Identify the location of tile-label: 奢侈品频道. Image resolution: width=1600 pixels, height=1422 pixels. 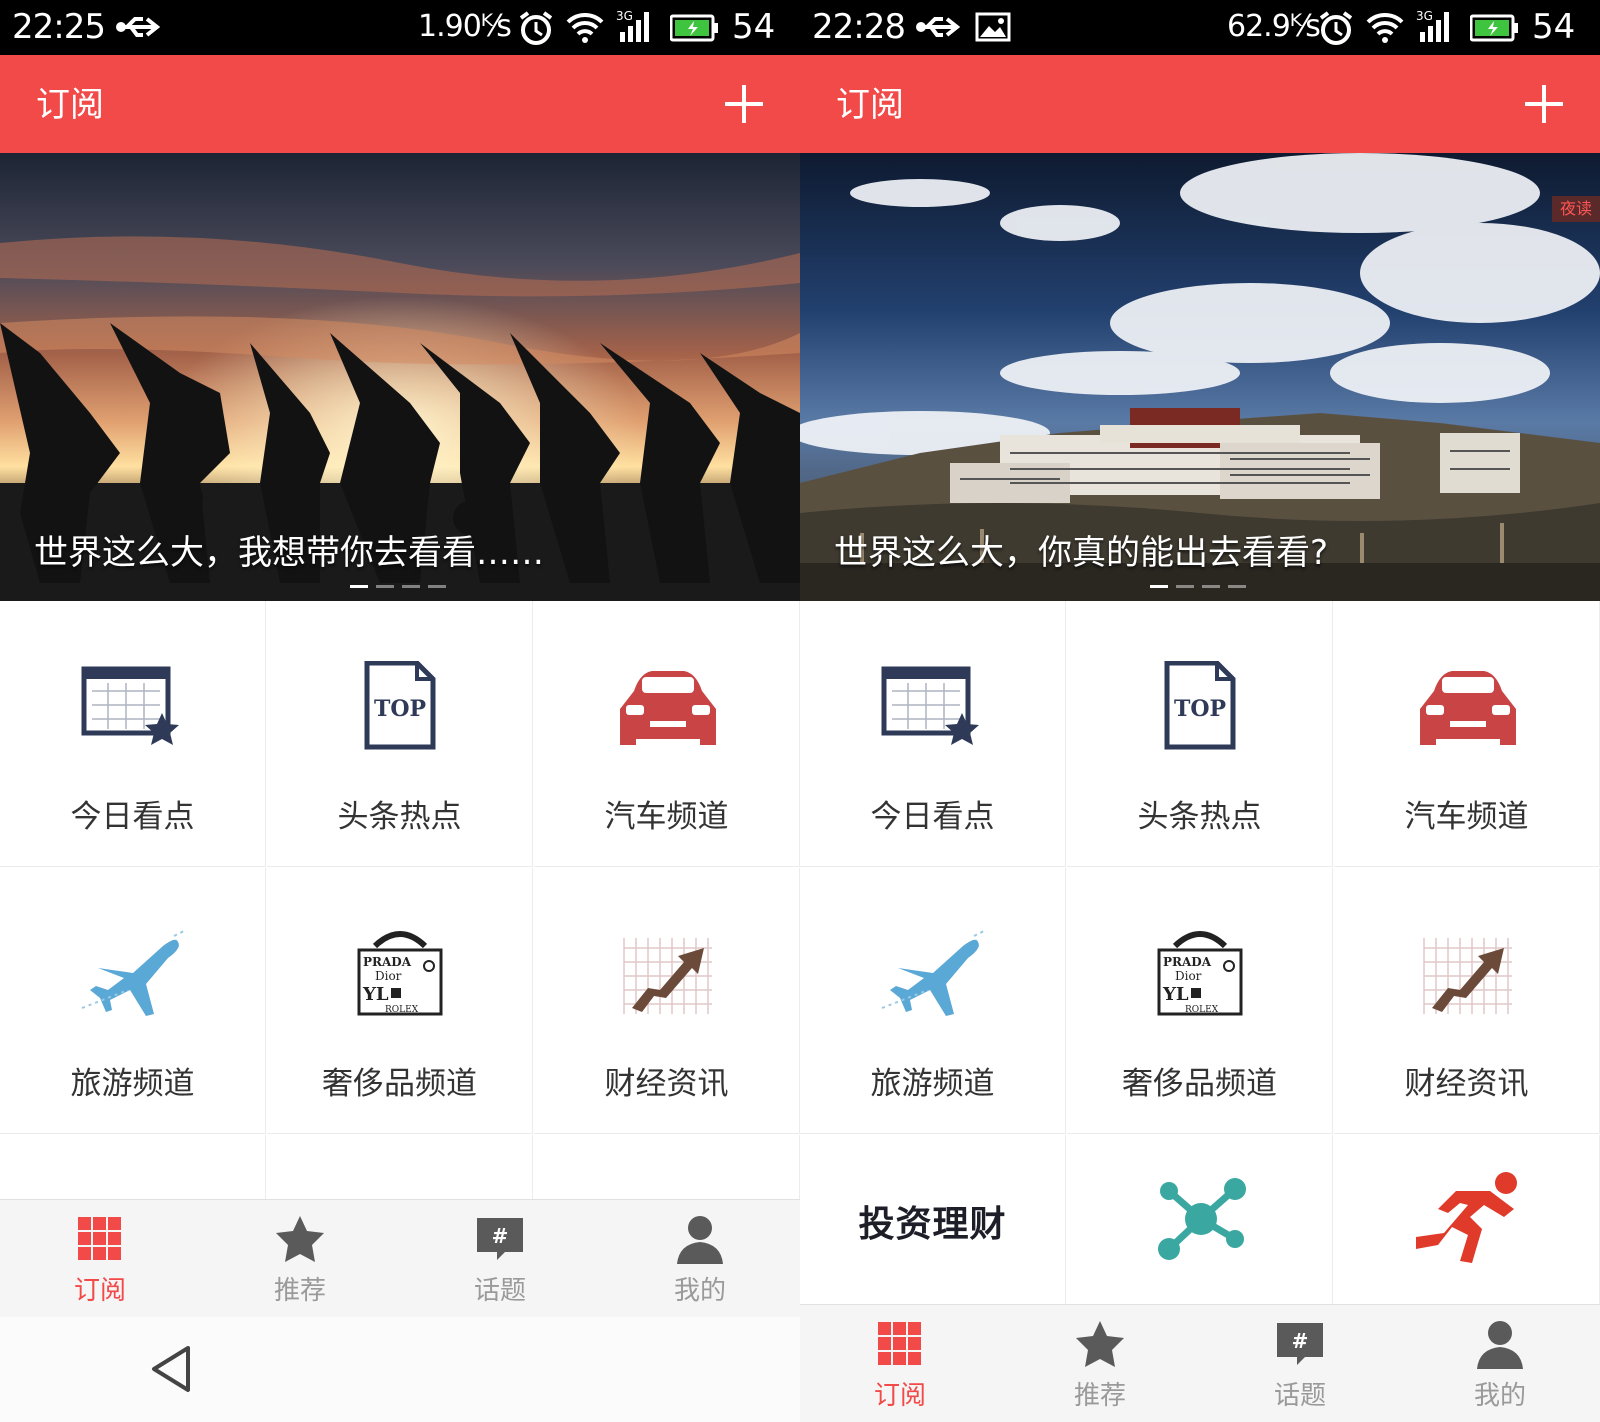
(1199, 1084).